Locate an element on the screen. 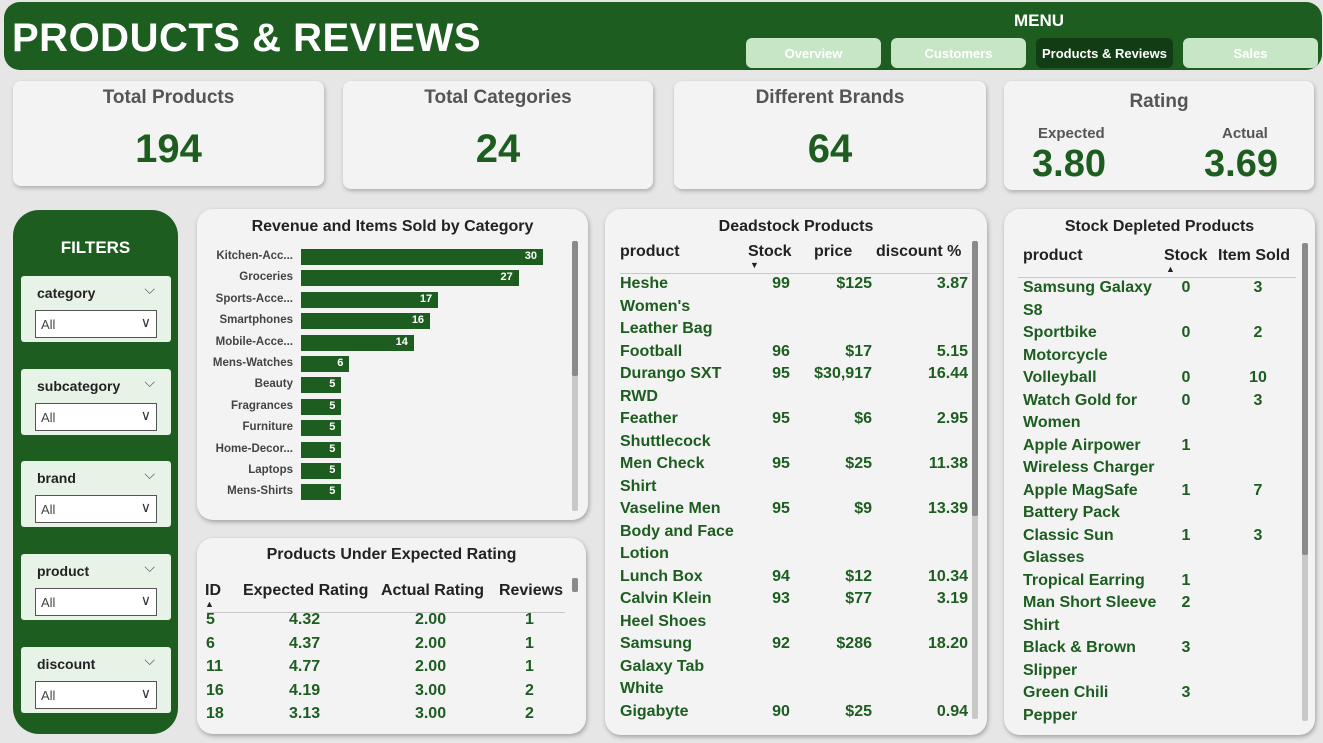 The height and width of the screenshot is (743, 1323). table-row: Samsung Galaxy Tab White 92 $286 18.20 is located at coordinates (795, 667).